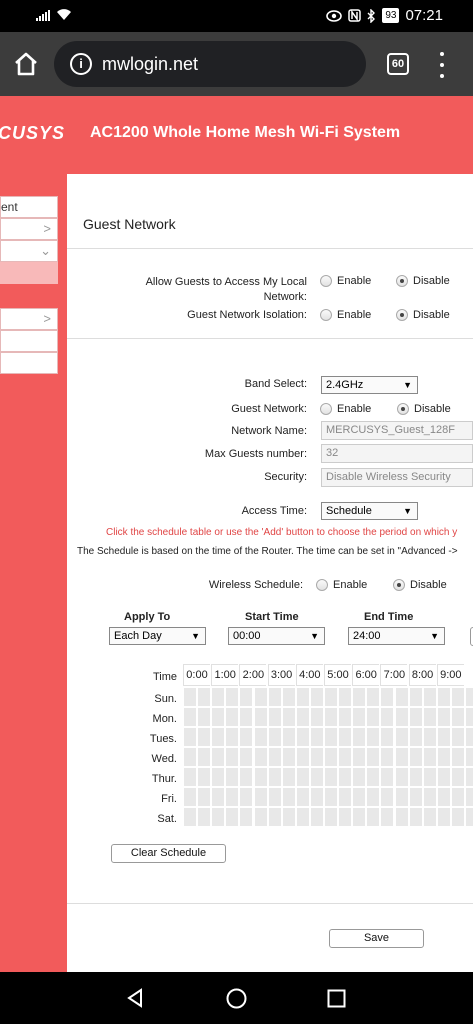  I want to click on sidebar-subitem-guest-network, so click(29, 273).